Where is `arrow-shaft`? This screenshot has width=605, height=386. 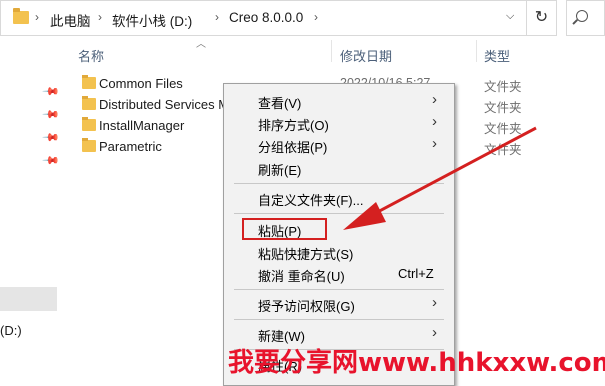 arrow-shaft is located at coordinates (454, 171).